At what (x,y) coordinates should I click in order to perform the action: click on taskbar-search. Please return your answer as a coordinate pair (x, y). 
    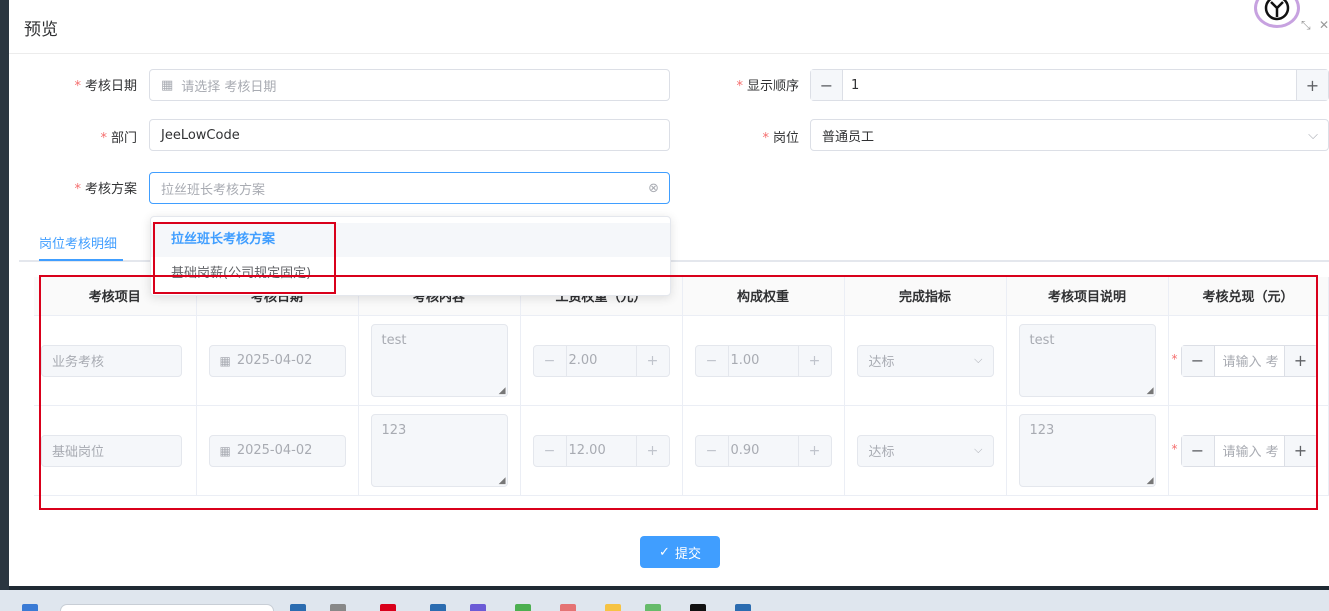
    Looking at the image, I should click on (167, 607).